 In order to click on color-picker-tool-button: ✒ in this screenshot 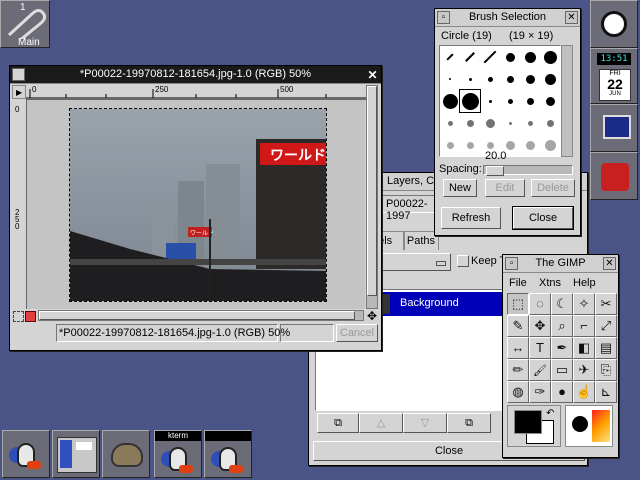, I will do `click(562, 348)`.